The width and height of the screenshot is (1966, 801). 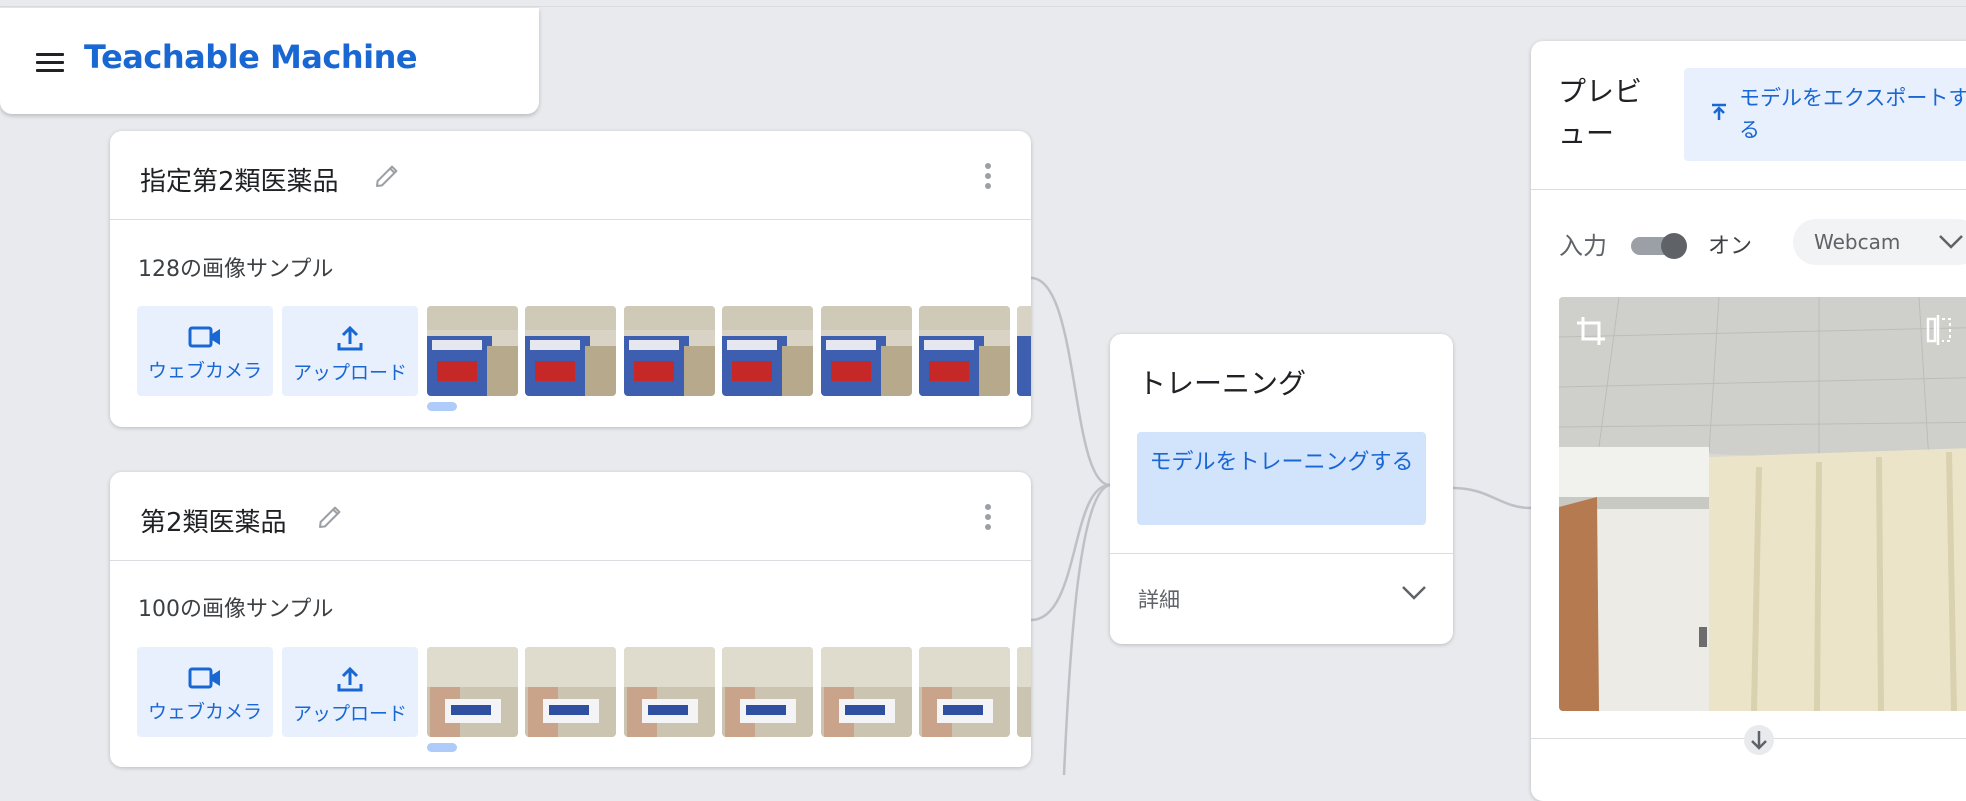 I want to click on webcam-image, so click(x=1762, y=504).